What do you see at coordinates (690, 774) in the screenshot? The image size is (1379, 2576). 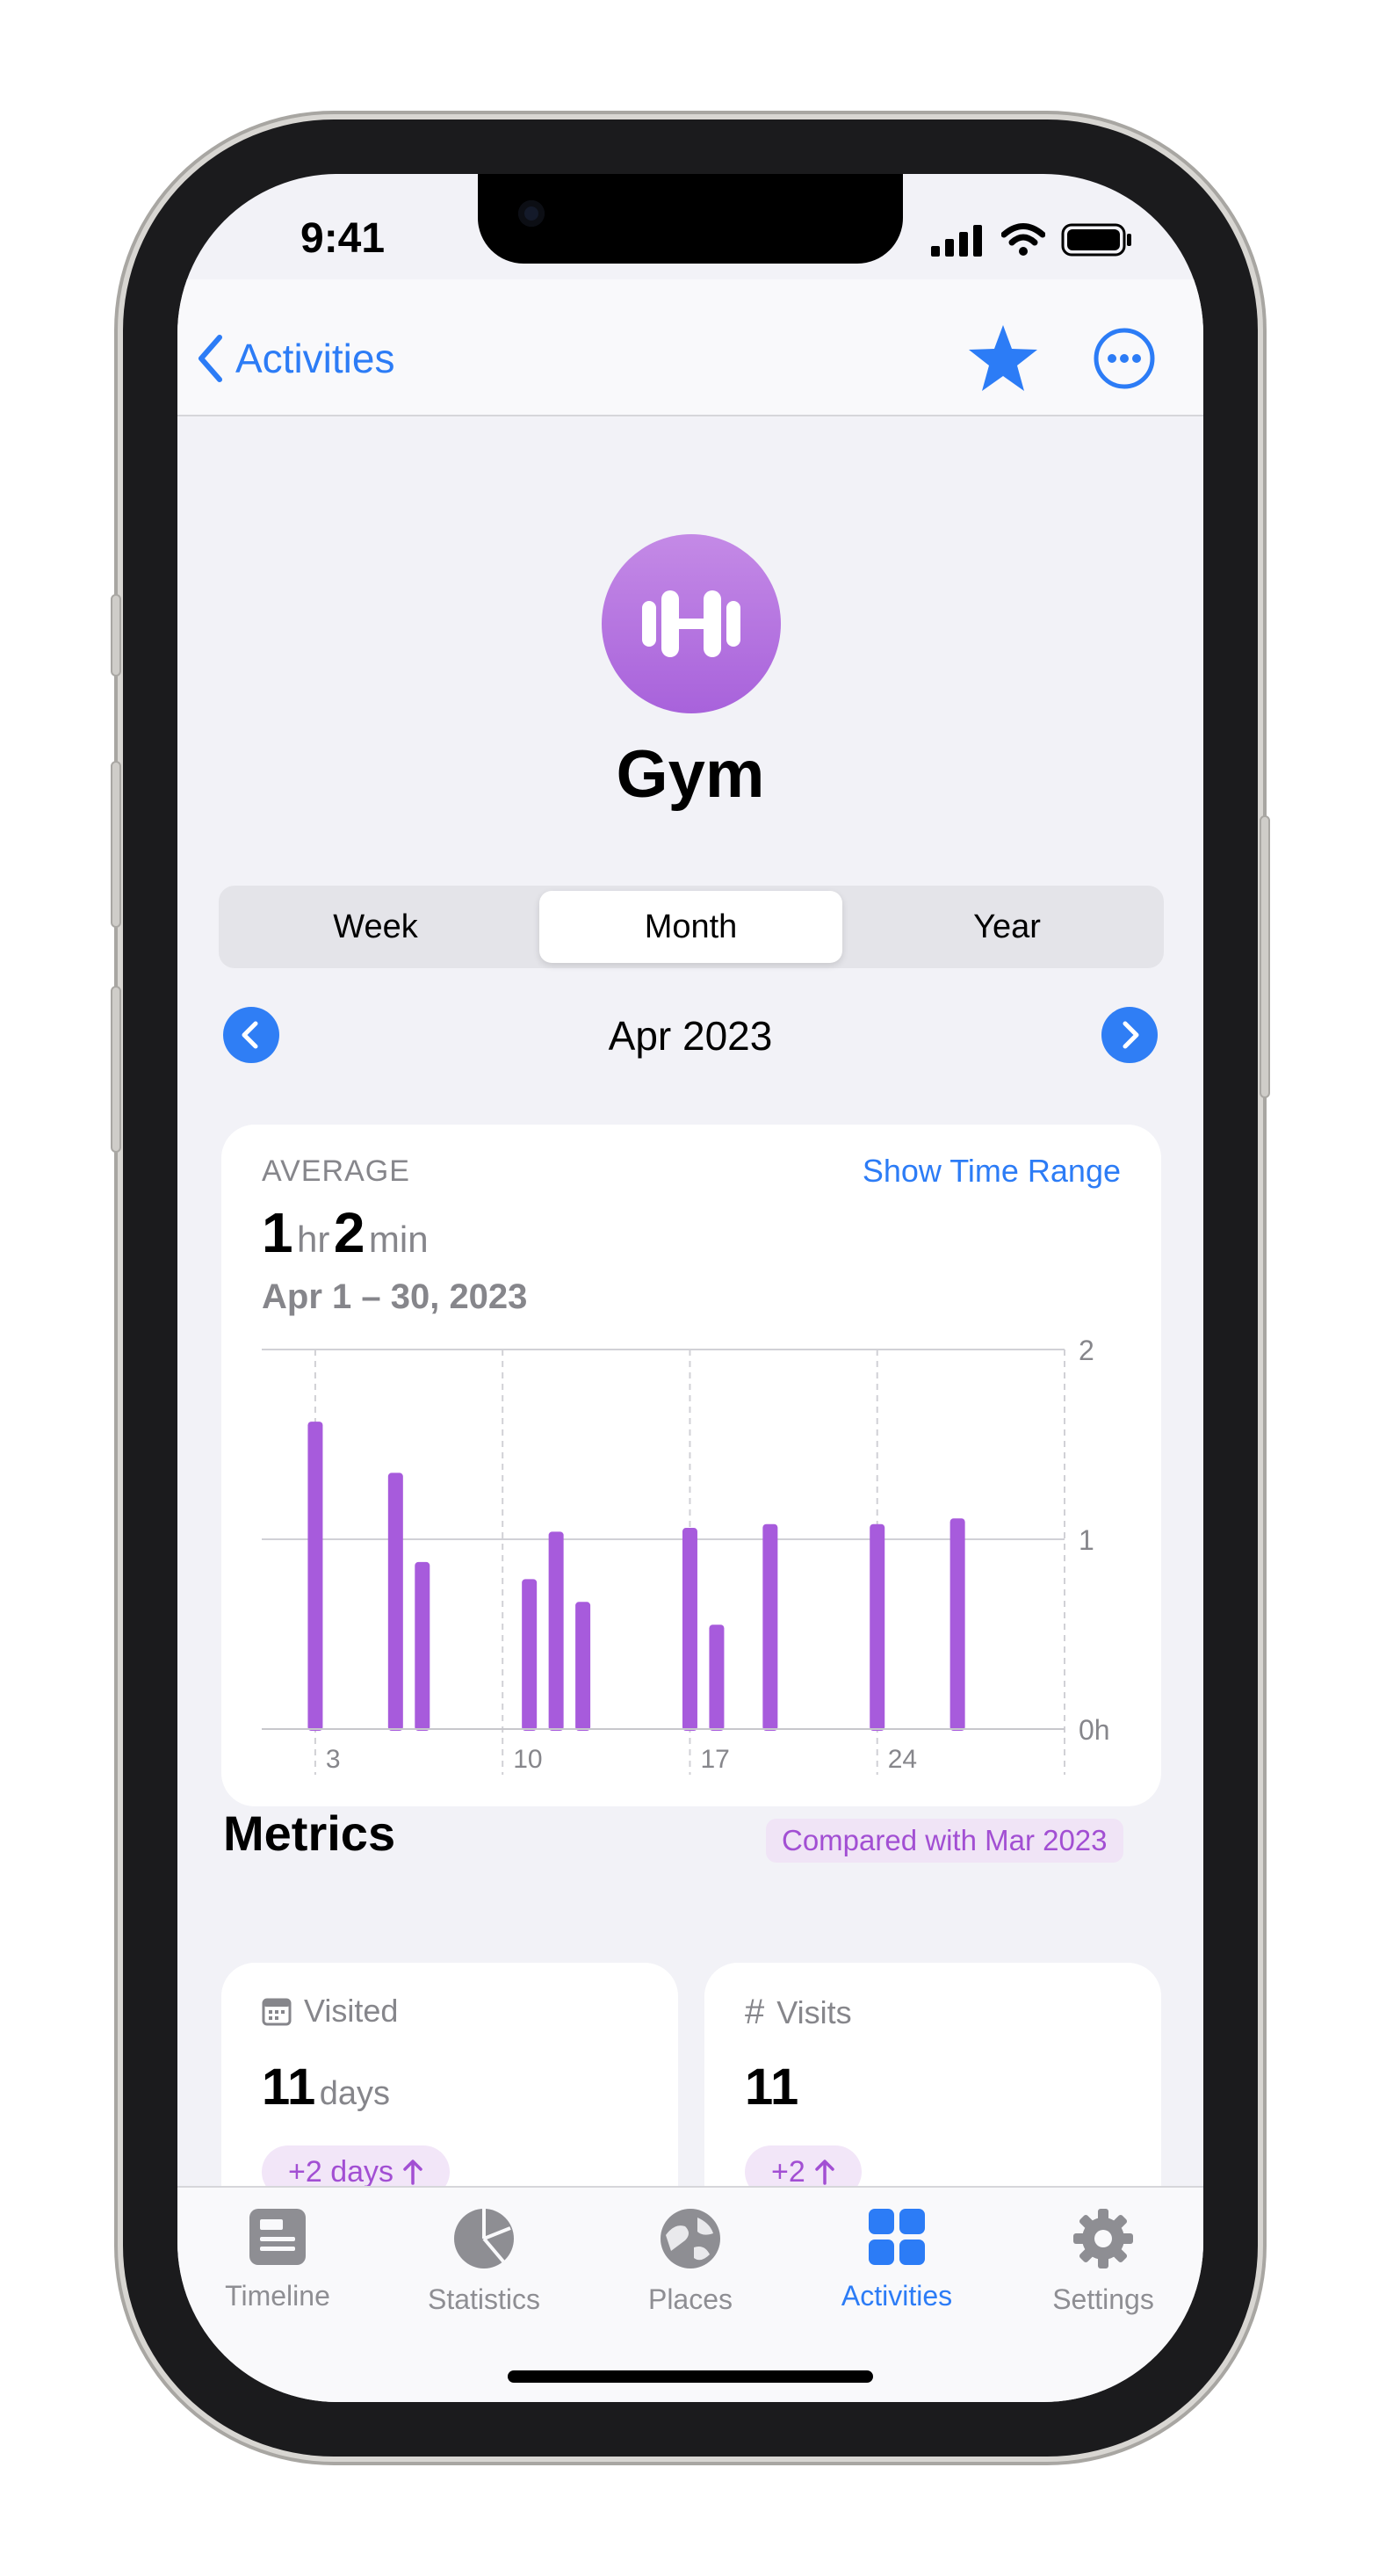 I see `activity-title: Gym` at bounding box center [690, 774].